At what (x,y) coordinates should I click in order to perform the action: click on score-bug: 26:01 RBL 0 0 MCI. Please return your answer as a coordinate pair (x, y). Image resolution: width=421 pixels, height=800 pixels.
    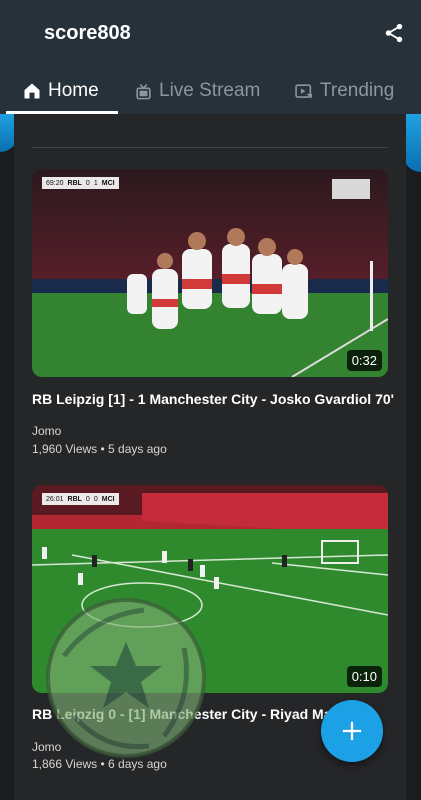
    Looking at the image, I should click on (80, 499).